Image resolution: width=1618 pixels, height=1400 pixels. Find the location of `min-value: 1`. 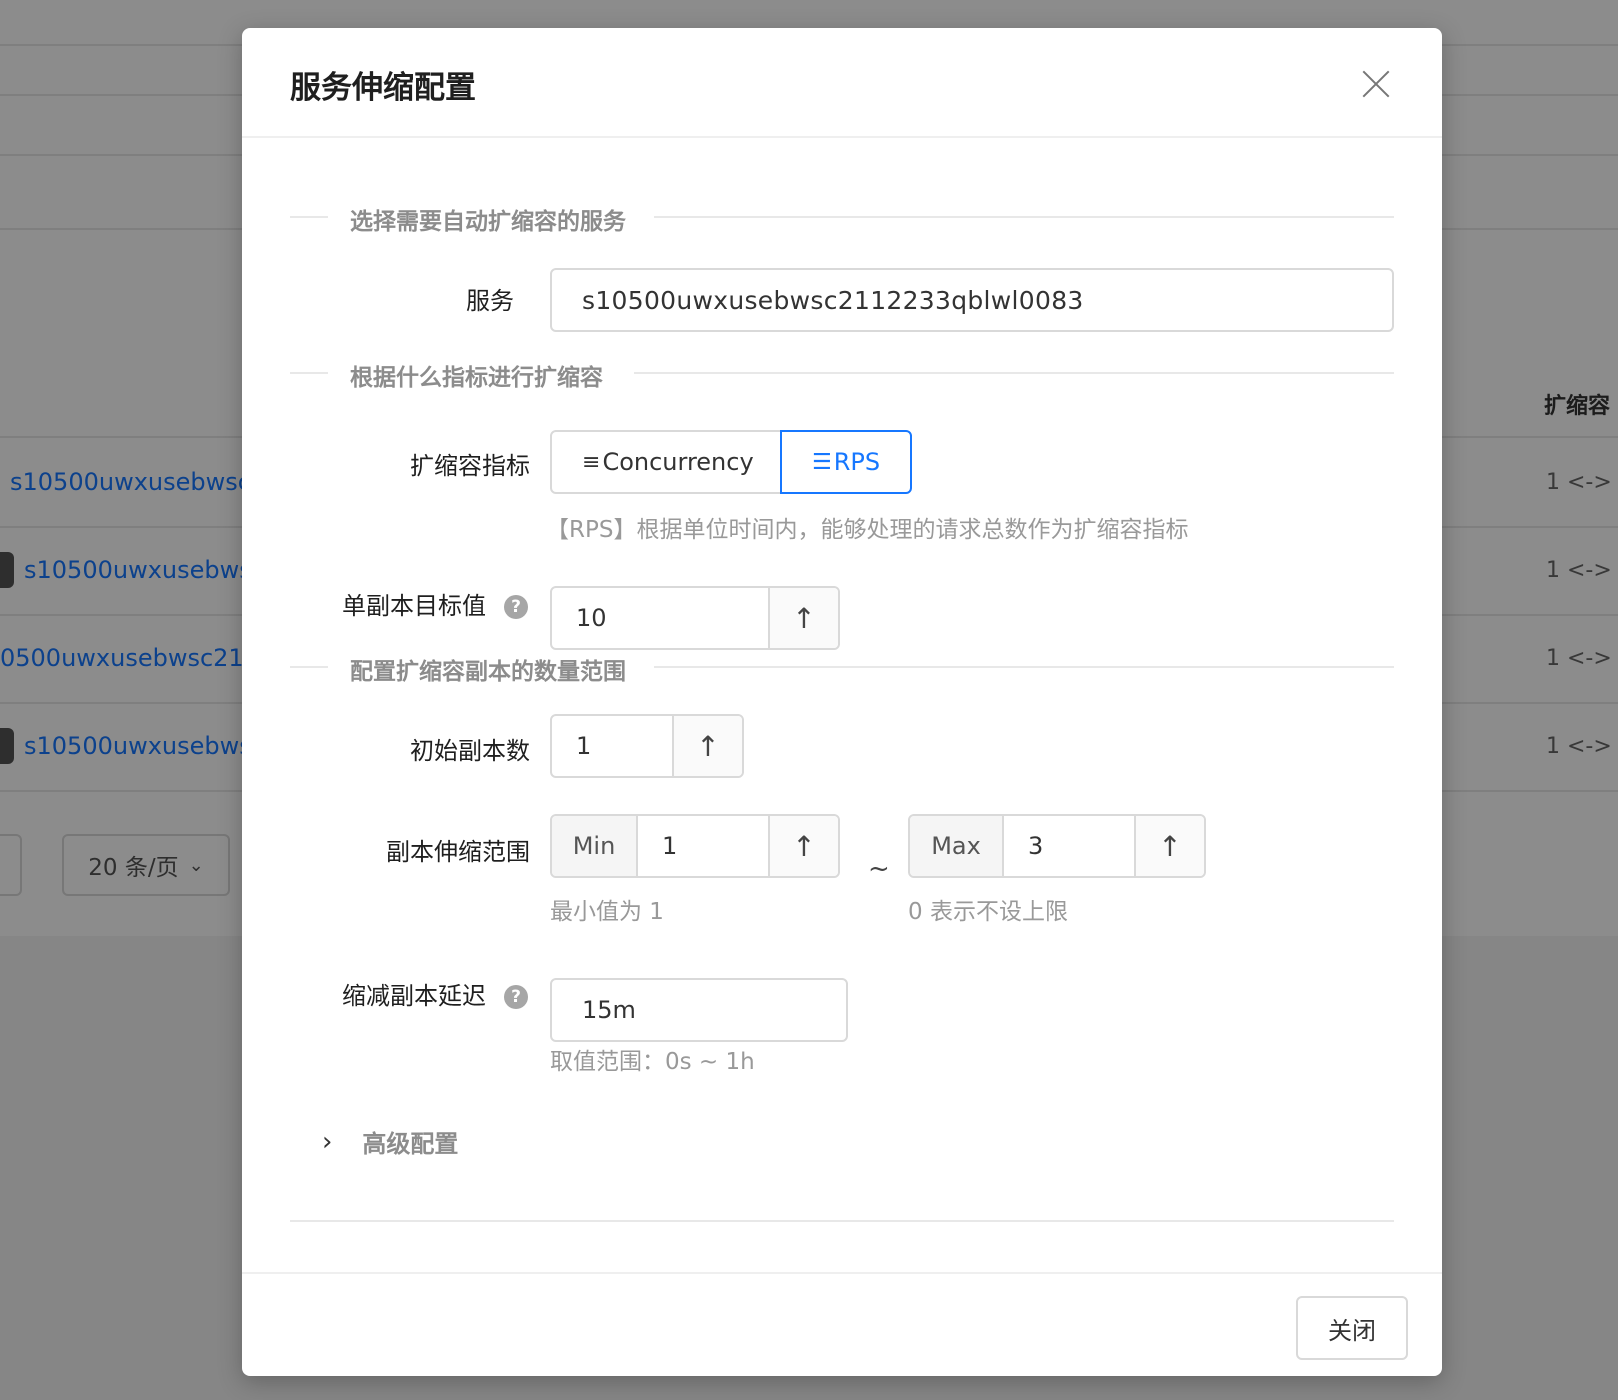

min-value: 1 is located at coordinates (703, 846).